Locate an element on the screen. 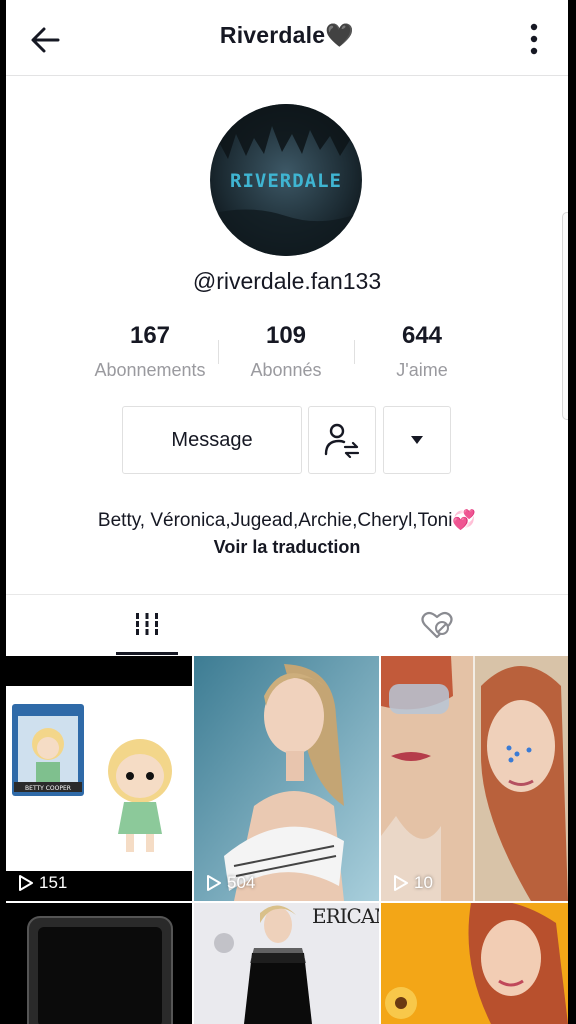  likes-count: 644 is located at coordinates (422, 335).